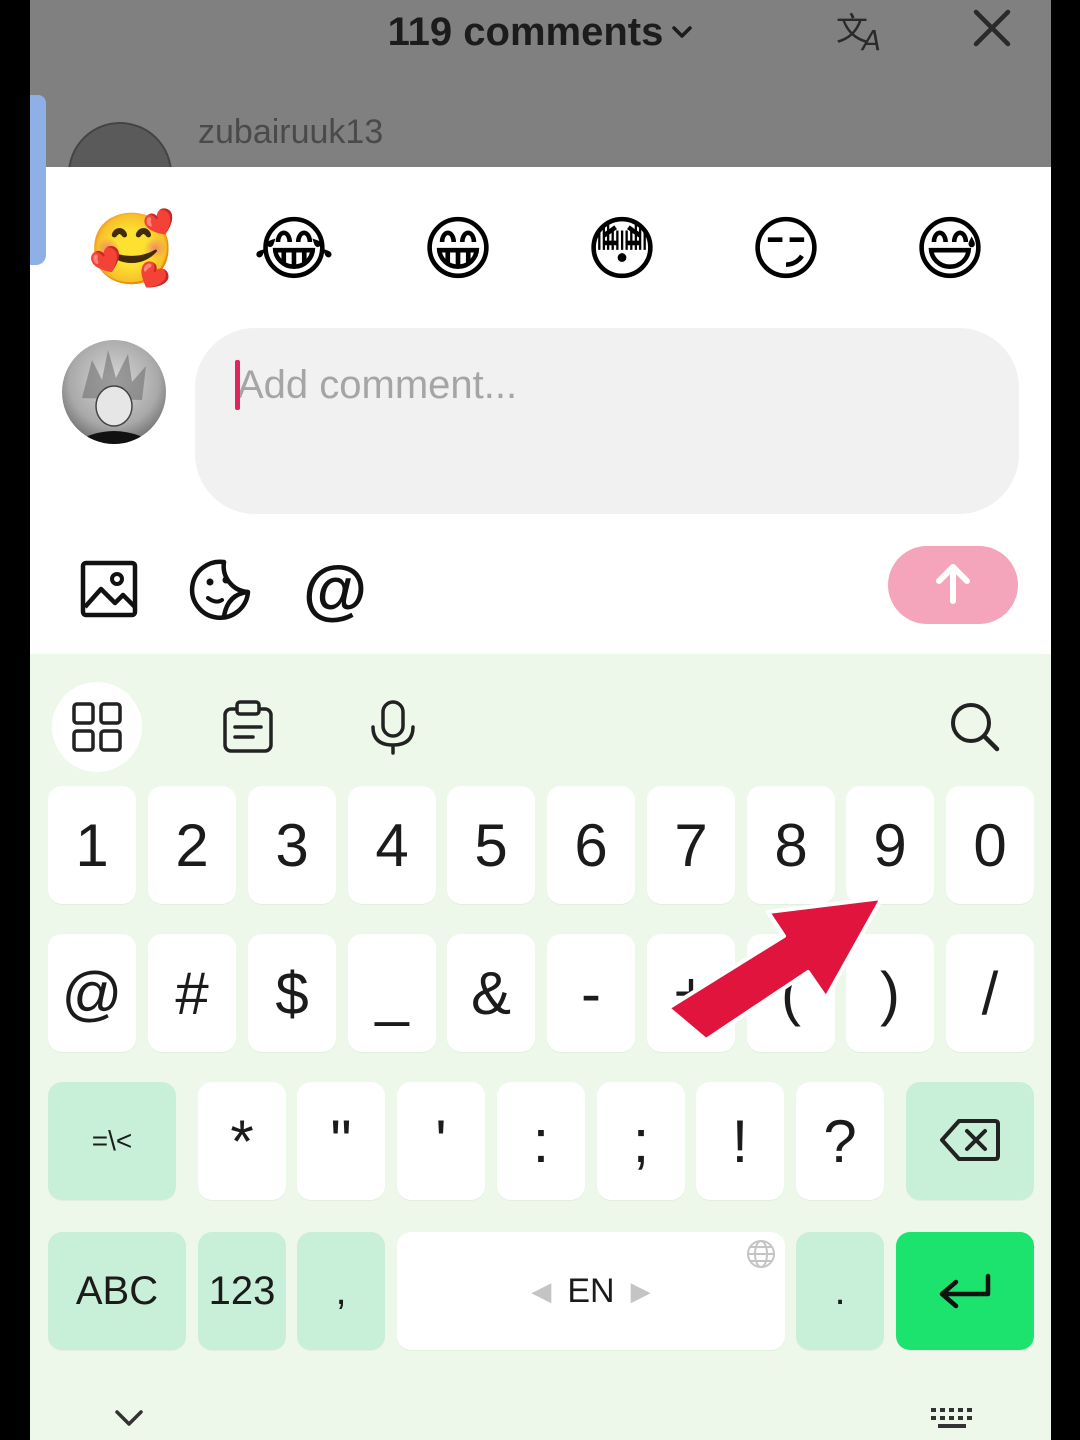 The width and height of the screenshot is (1080, 1440). Describe the element at coordinates (591, 845) in the screenshot. I see `key-6: 6` at that location.